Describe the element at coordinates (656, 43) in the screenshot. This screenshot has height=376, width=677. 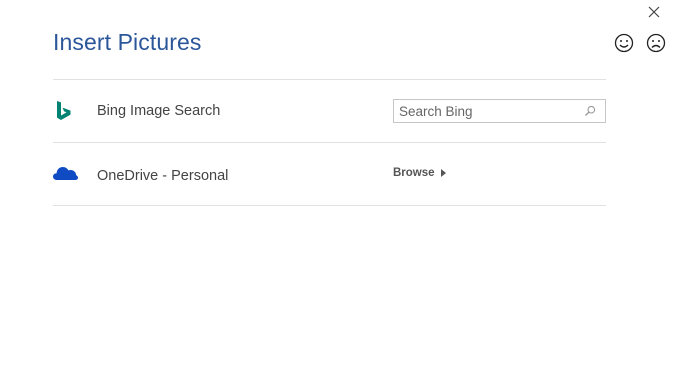
I see `frown-icon` at that location.